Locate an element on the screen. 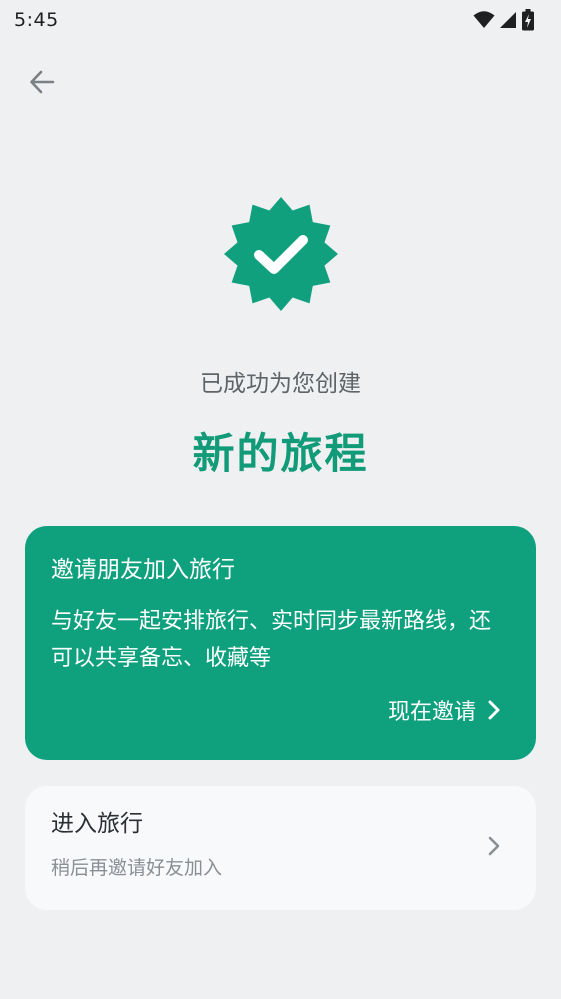 Image resolution: width=561 pixels, height=999 pixels. page-title: 新的旅程 is located at coordinates (280, 453).